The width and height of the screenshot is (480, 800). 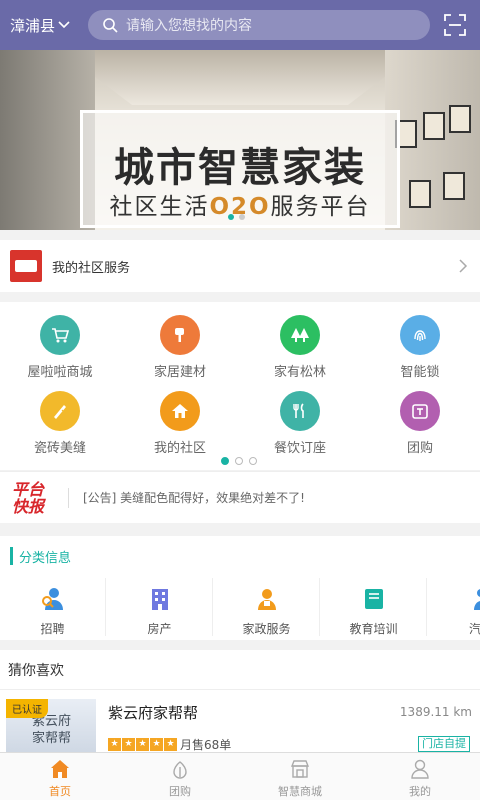 I want to click on housekeeping-icon, so click(x=266, y=599).